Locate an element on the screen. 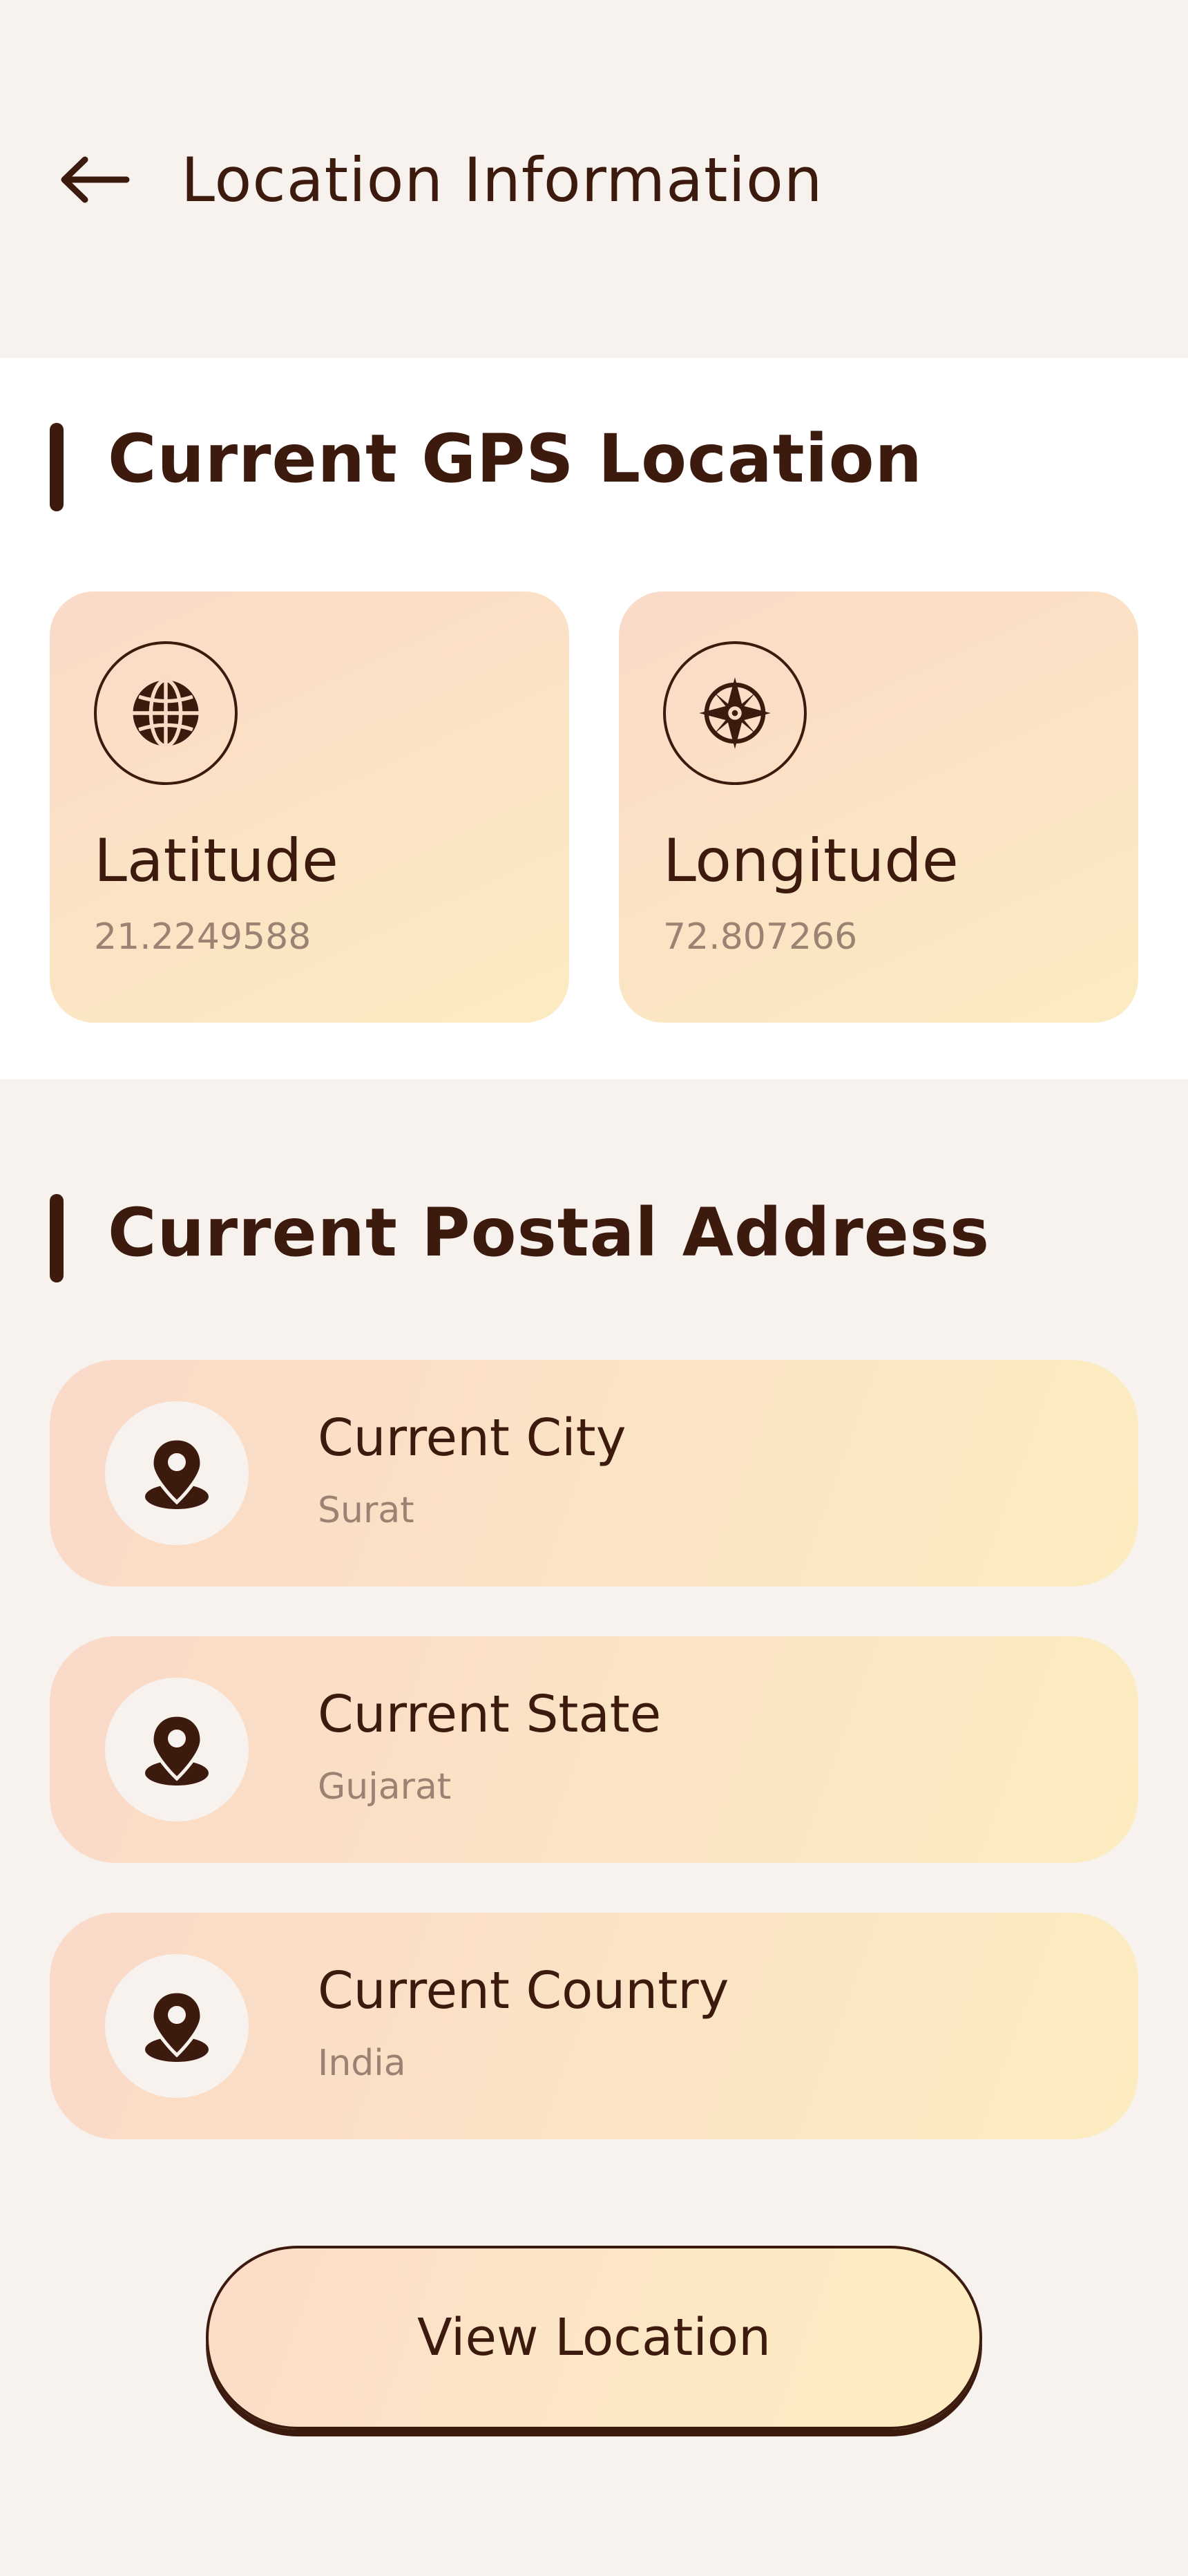 This screenshot has width=1188, height=2576. country-icon-badge is located at coordinates (177, 2026).